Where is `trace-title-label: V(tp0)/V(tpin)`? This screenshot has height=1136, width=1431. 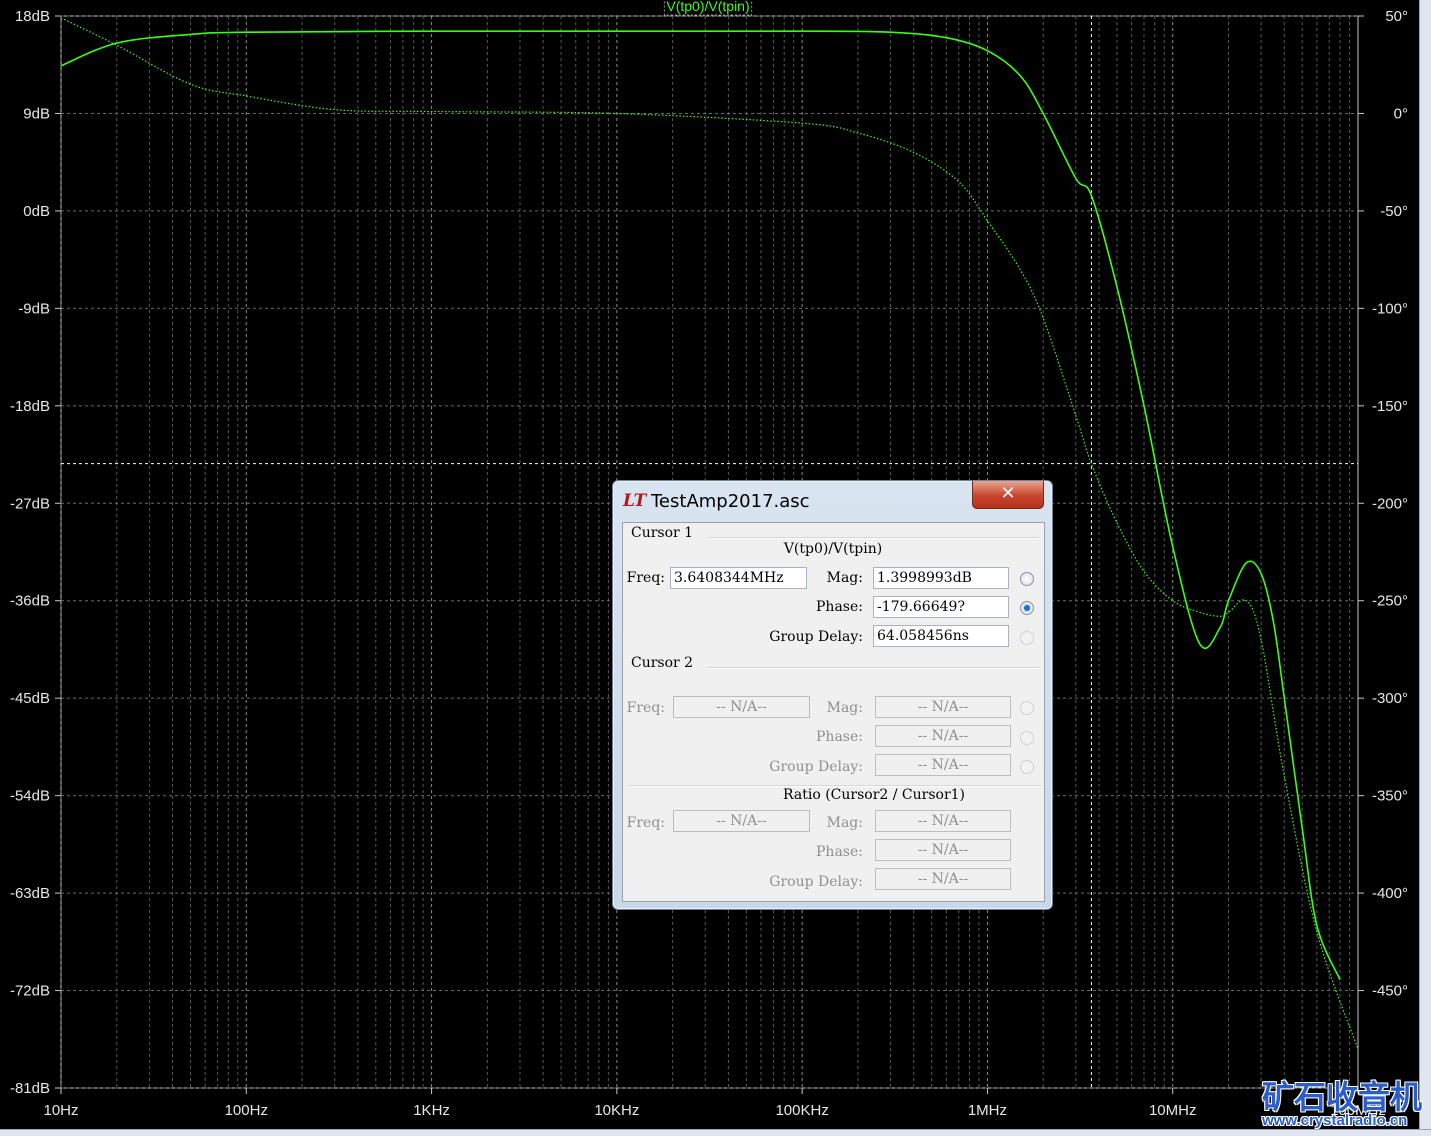 trace-title-label: V(tp0)/V(tpin) is located at coordinates (707, 7).